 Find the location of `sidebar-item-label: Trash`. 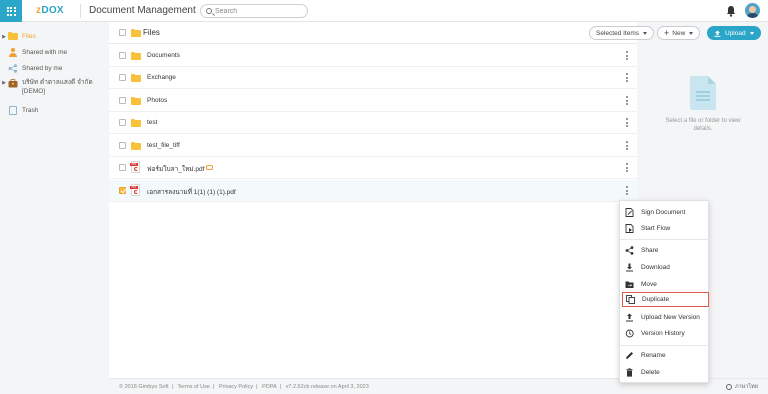

sidebar-item-label: Trash is located at coordinates (30, 110).